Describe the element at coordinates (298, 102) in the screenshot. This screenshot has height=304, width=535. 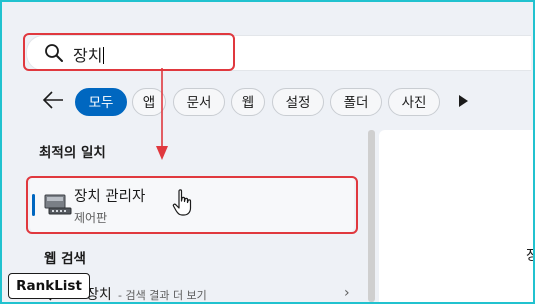
I see `filter-chip-settings: 설정` at that location.